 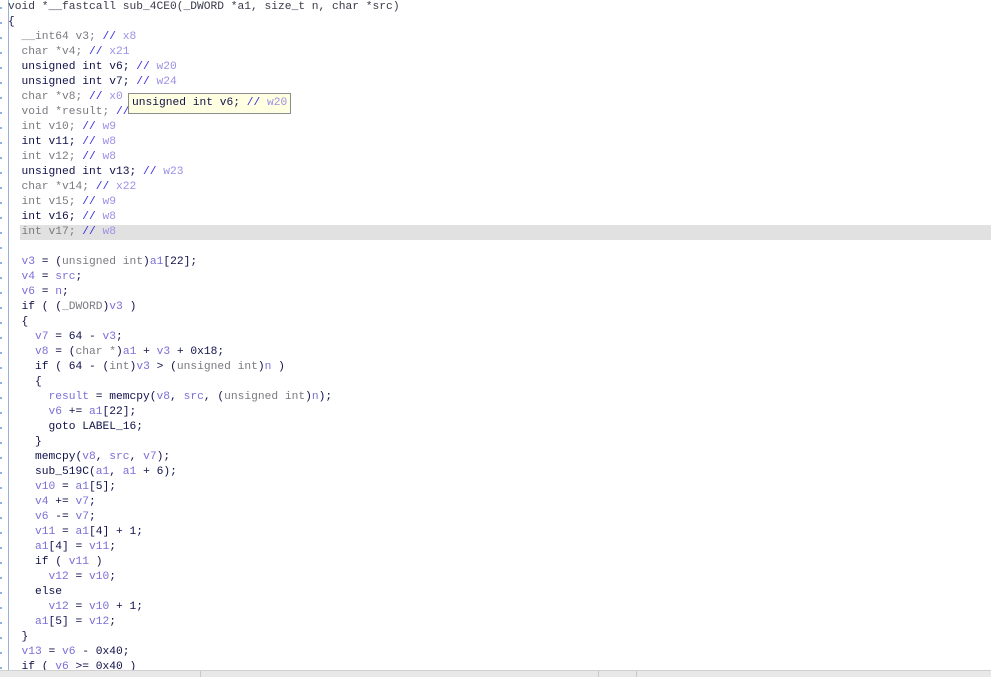 I want to click on code-line-text: else, so click(x=35, y=592).